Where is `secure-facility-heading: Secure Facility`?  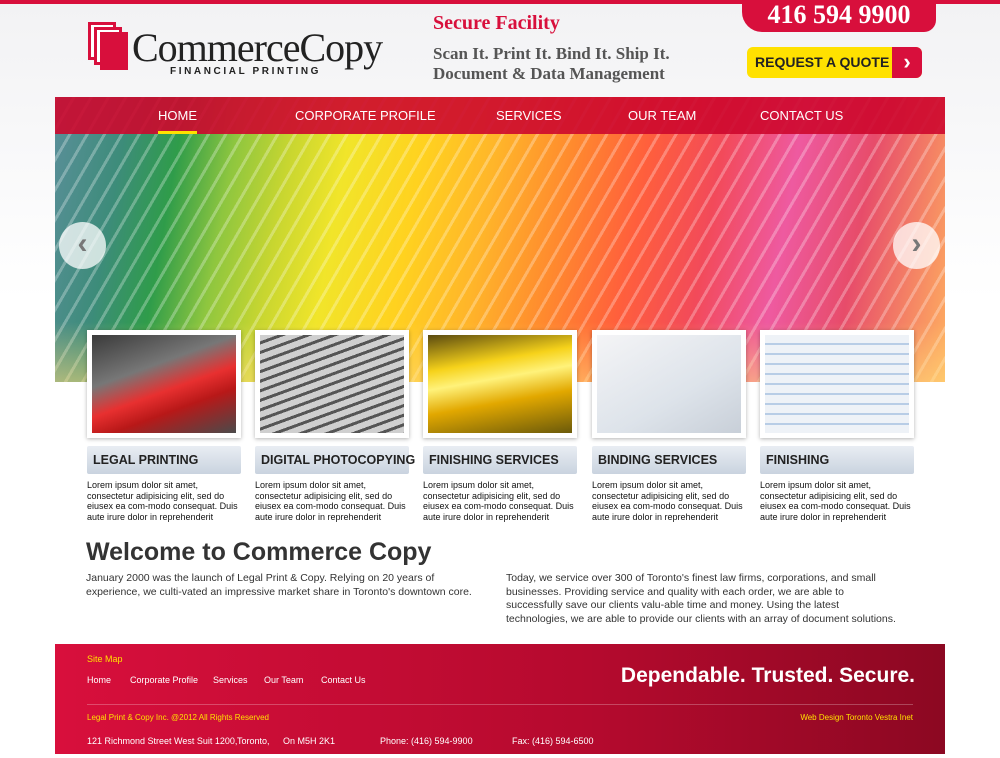
secure-facility-heading: Secure Facility is located at coordinates (496, 23).